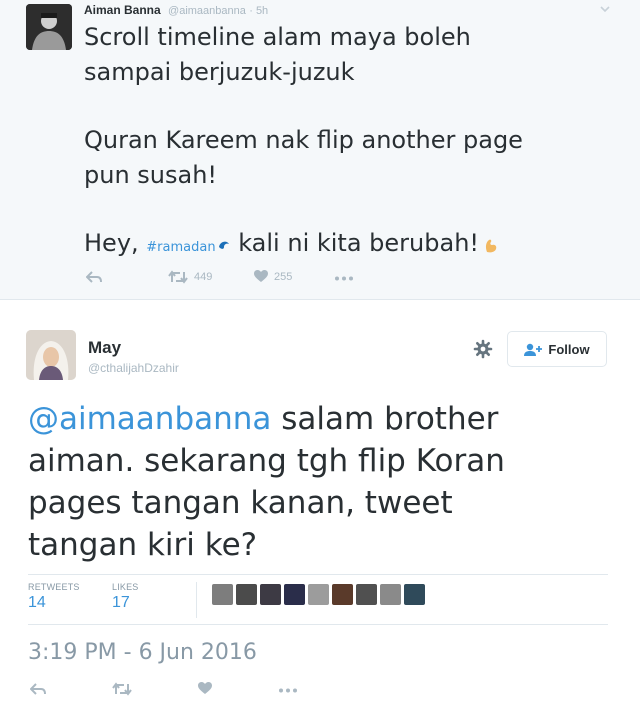  I want to click on follow-button: Follow, so click(557, 349).